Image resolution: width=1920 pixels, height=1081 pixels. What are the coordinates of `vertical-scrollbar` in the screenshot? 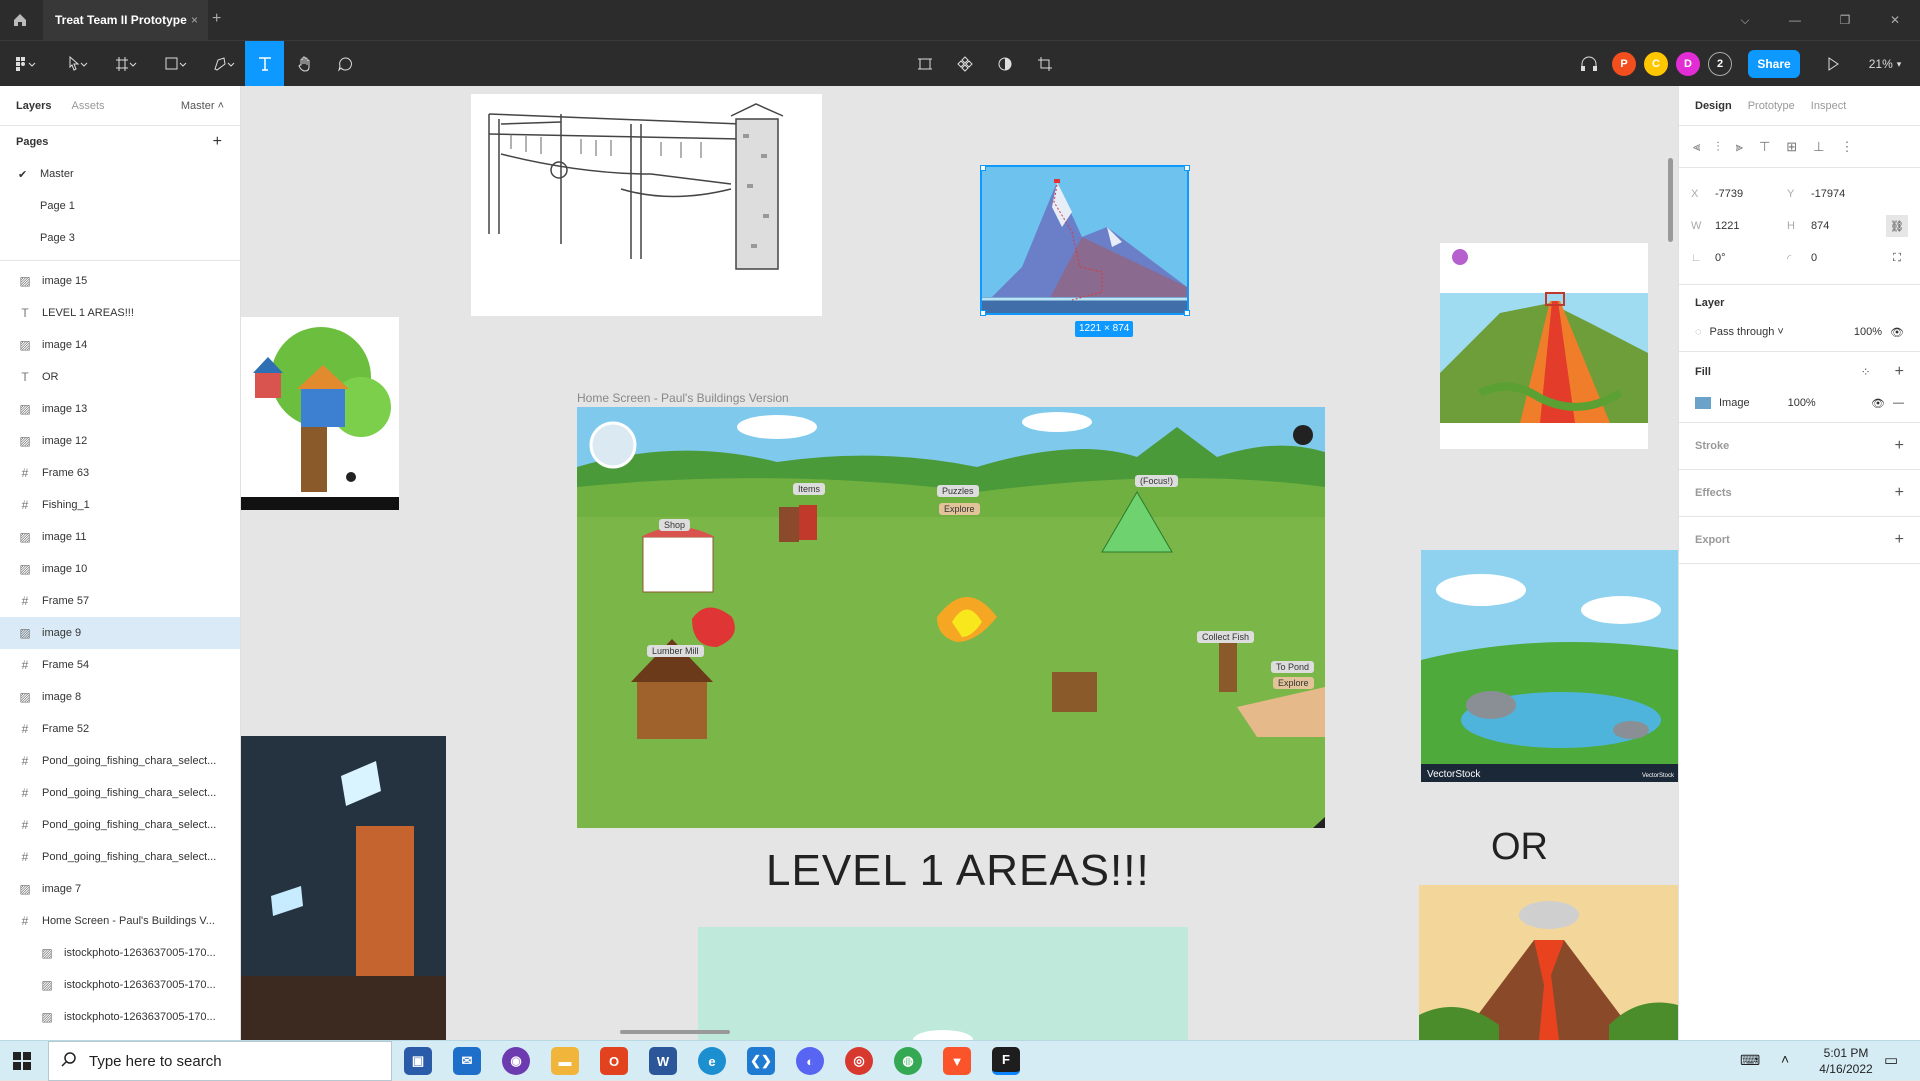 It's located at (1670, 200).